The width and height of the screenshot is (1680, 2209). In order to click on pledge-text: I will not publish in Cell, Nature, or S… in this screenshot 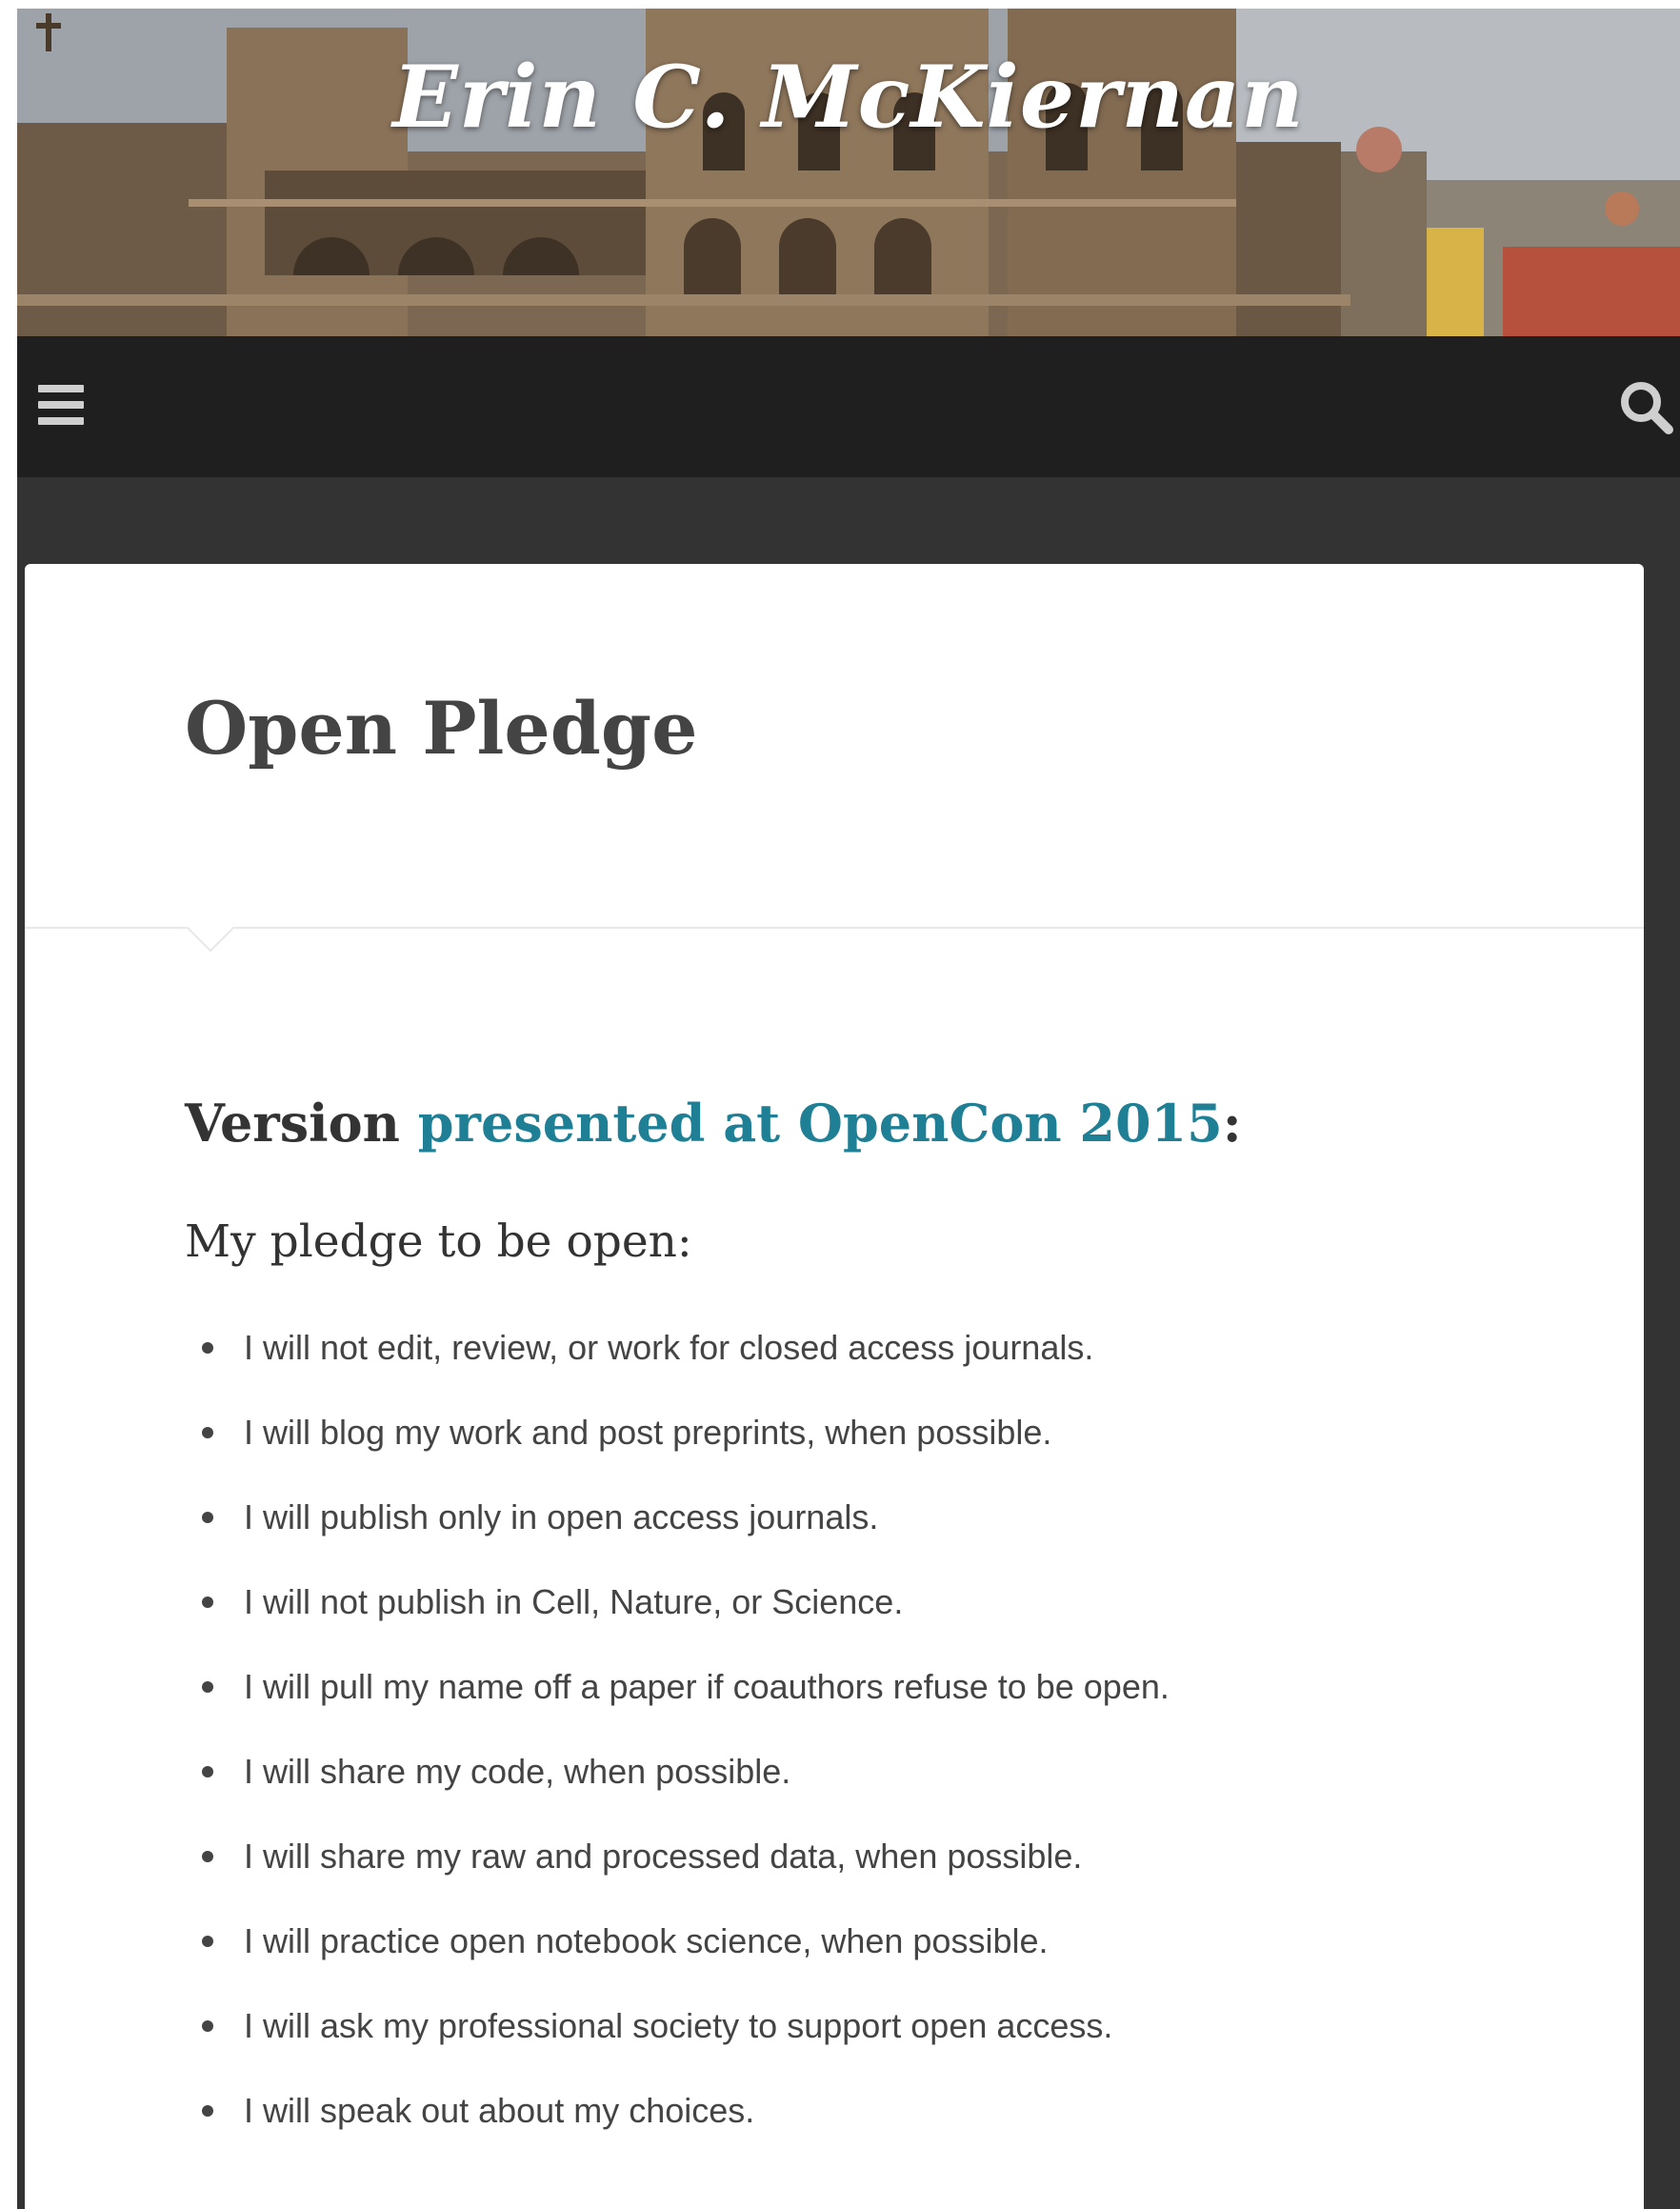, I will do `click(574, 1601)`.